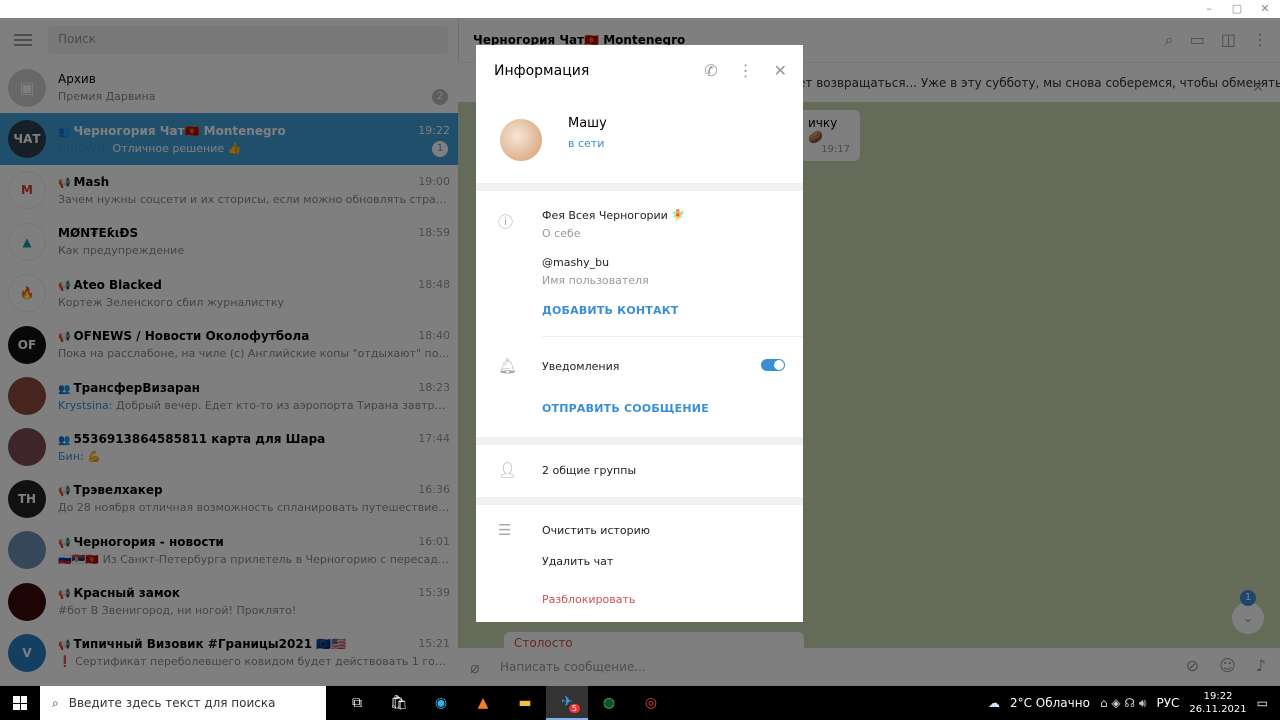 Image resolution: width=1280 pixels, height=720 pixels. I want to click on more-icon: ⋮, so click(746, 70).